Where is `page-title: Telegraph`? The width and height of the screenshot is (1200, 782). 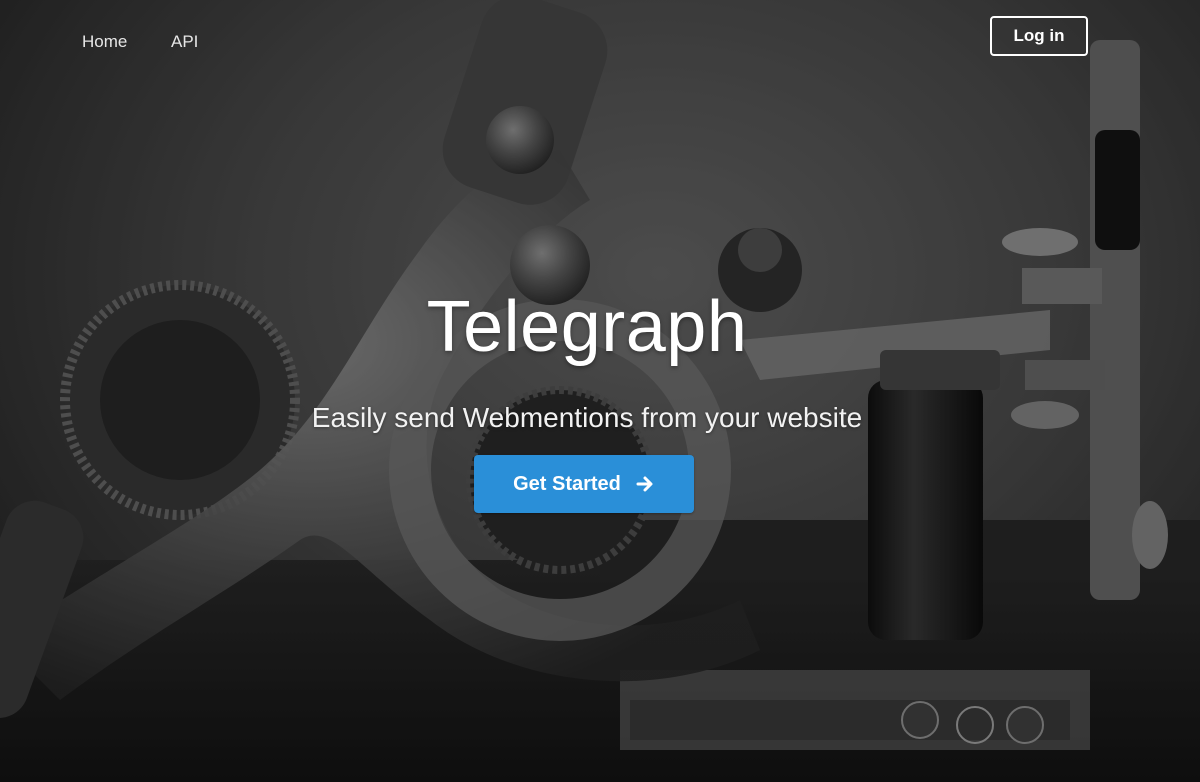
page-title: Telegraph is located at coordinates (587, 327).